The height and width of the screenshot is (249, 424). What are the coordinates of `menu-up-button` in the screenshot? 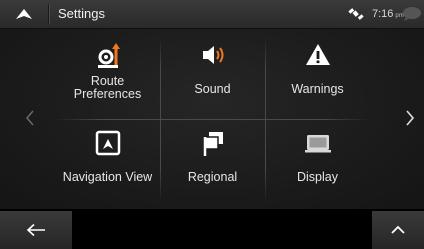 It's located at (24, 14).